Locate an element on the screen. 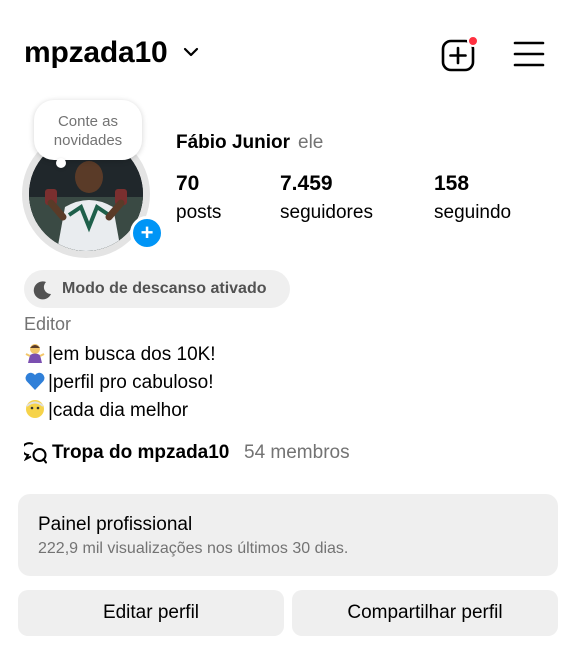 Image resolution: width=576 pixels, height=648 pixels. profile-category: Editor is located at coordinates (48, 324).